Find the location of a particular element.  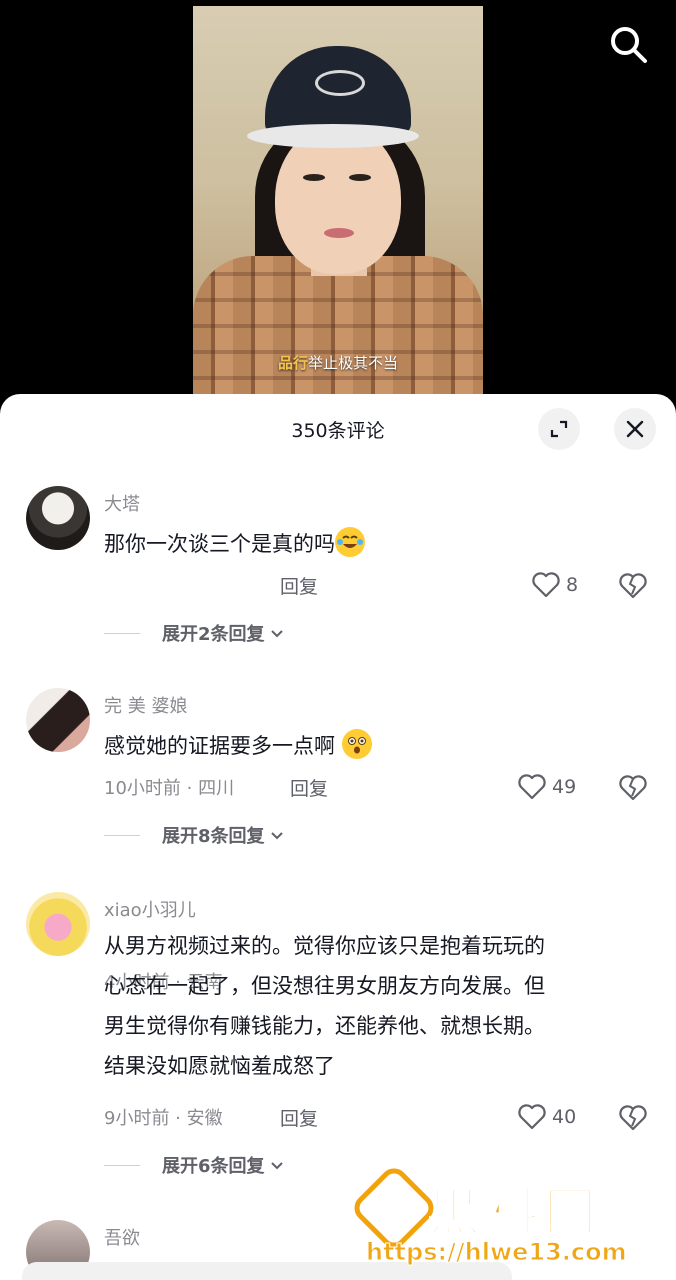

comment-username: xiao小羽儿 is located at coordinates (150, 909).